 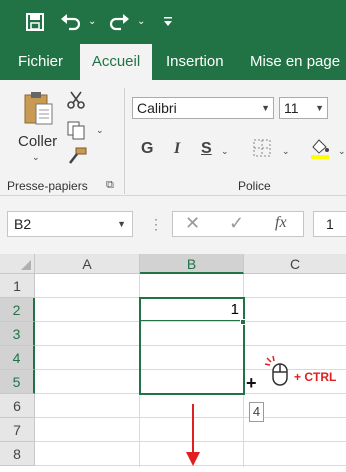 I want to click on enter-icon: ✓, so click(x=236, y=223).